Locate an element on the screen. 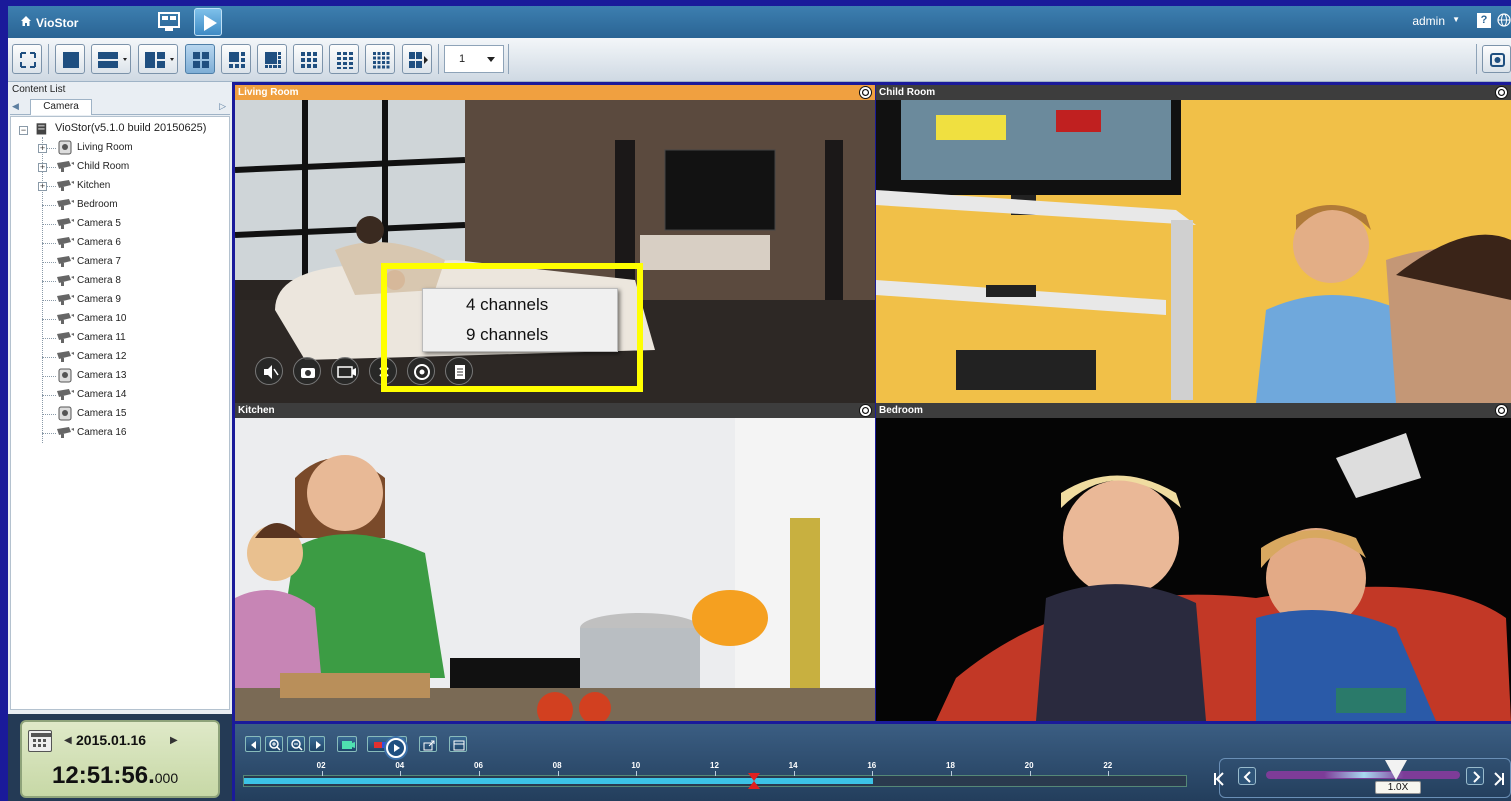 The width and height of the screenshot is (1511, 801). layout-16-button is located at coordinates (380, 59).